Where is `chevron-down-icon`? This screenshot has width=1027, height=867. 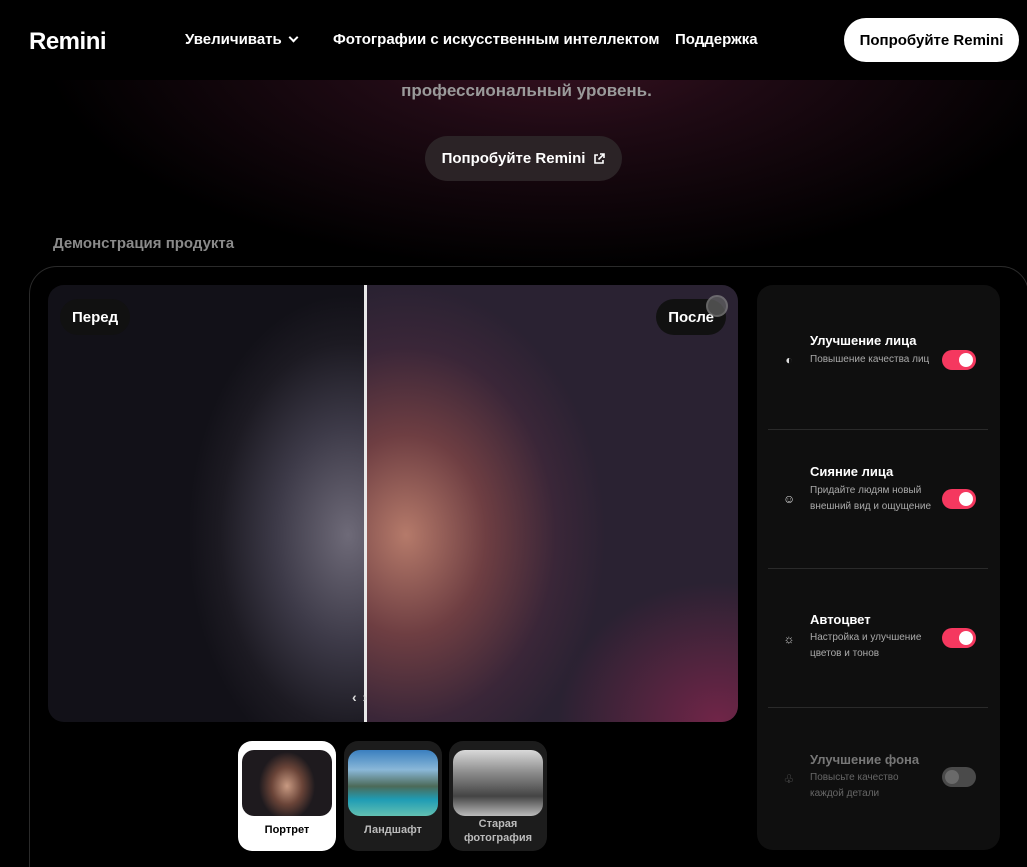
chevron-down-icon is located at coordinates (293, 37).